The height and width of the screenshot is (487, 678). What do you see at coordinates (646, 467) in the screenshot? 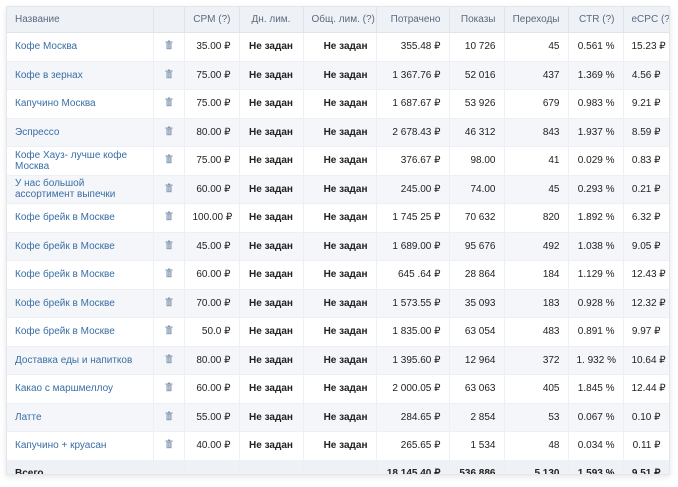
I see `total-ecpc: 9.51 ₽` at bounding box center [646, 467].